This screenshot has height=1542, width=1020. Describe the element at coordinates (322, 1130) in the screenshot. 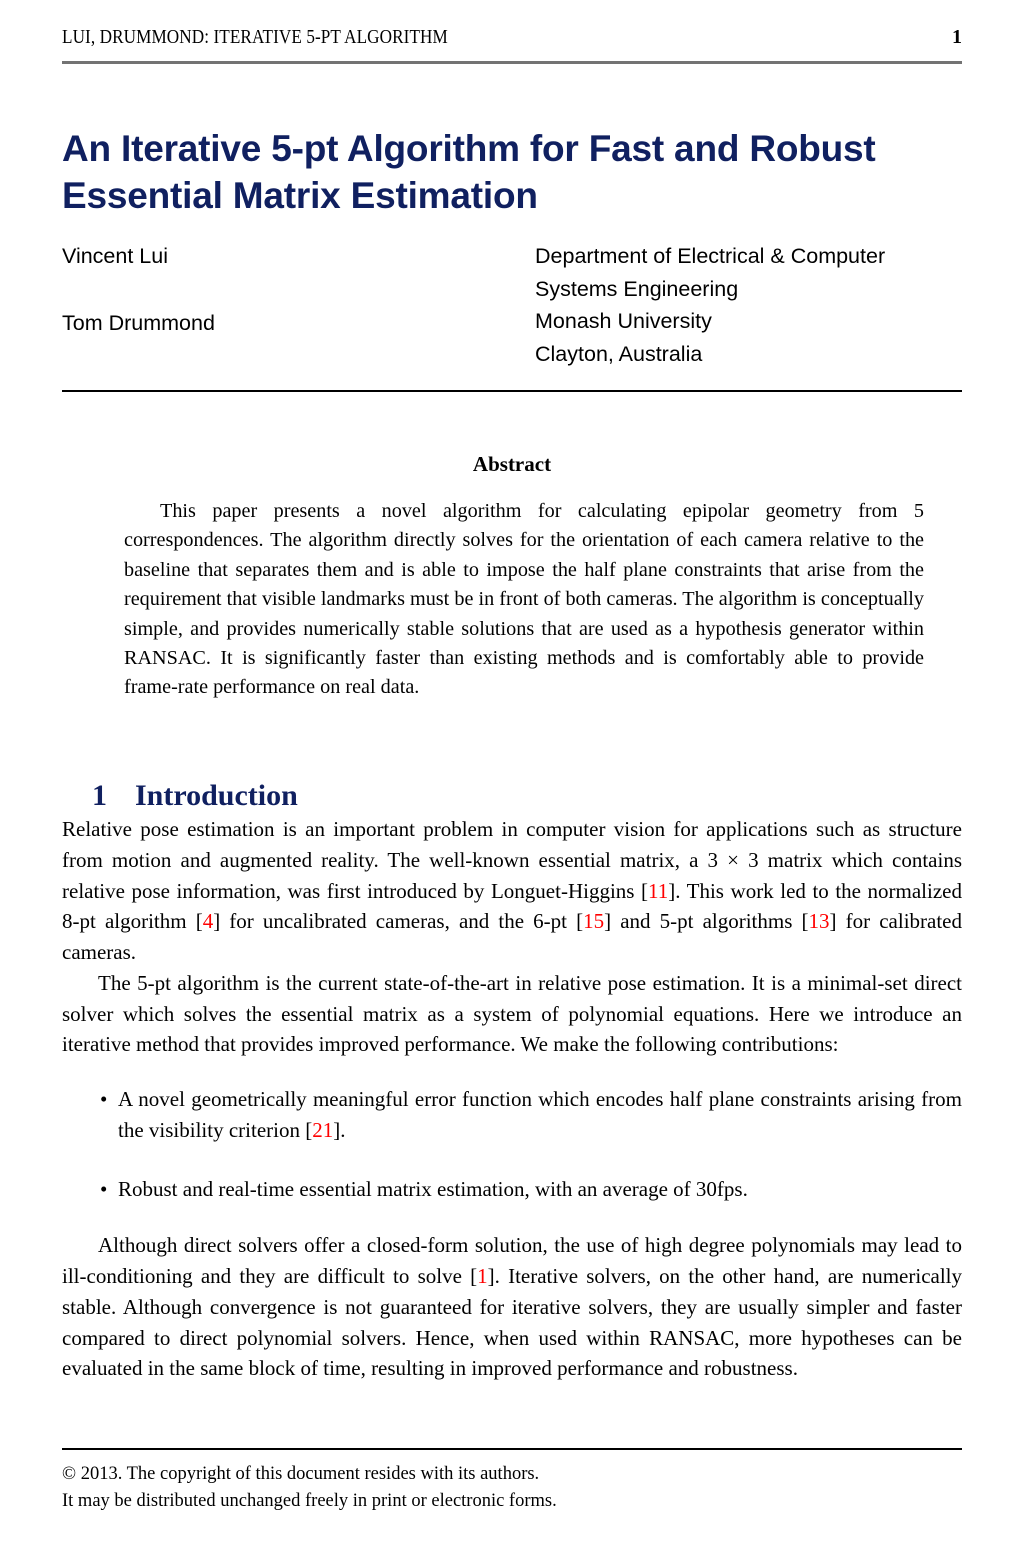

I see `citation-21: 21` at that location.